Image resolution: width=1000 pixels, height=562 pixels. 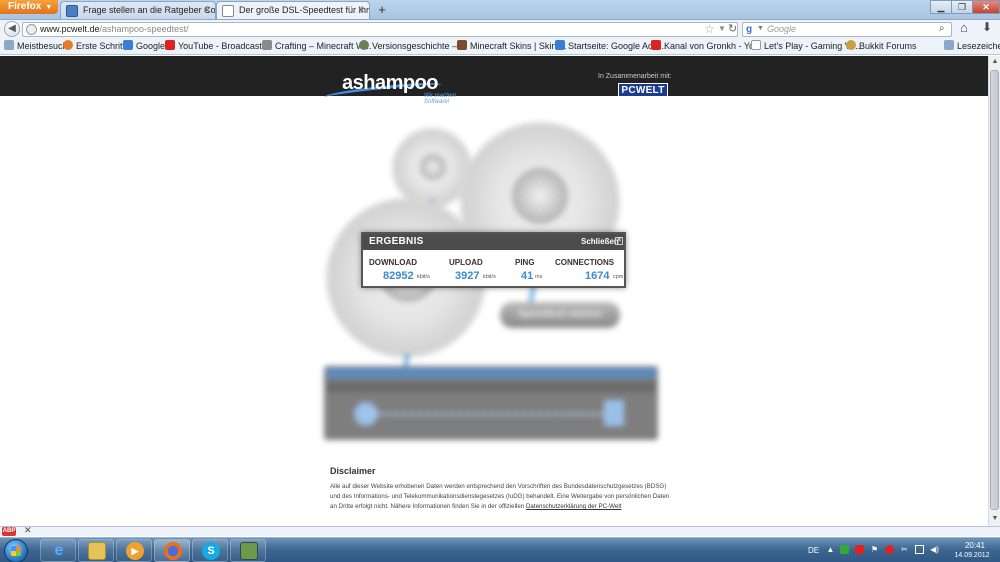 What do you see at coordinates (732, 28) in the screenshot?
I see `reload-icon: ↻` at bounding box center [732, 28].